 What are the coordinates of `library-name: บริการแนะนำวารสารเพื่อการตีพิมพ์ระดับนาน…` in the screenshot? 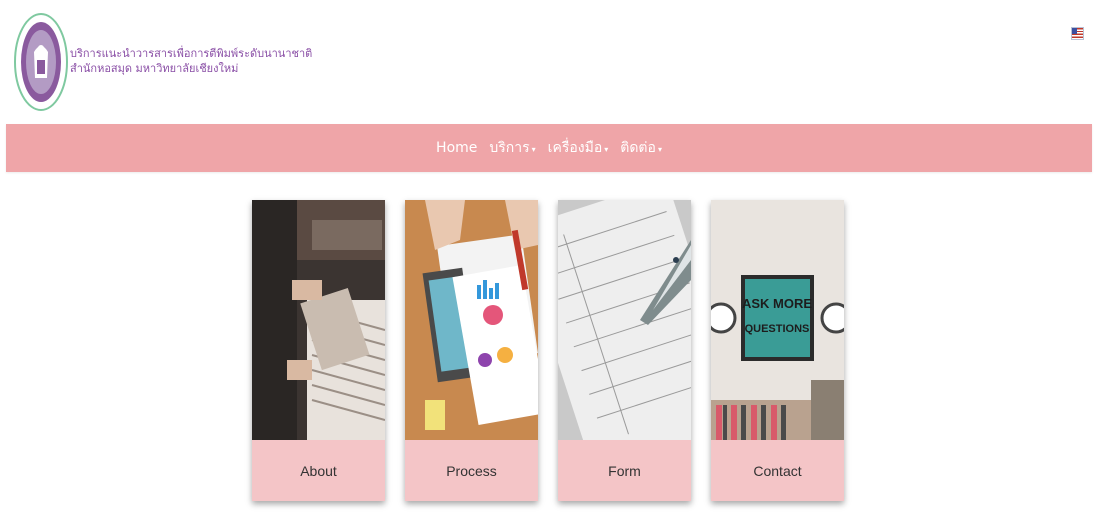 It's located at (191, 61).